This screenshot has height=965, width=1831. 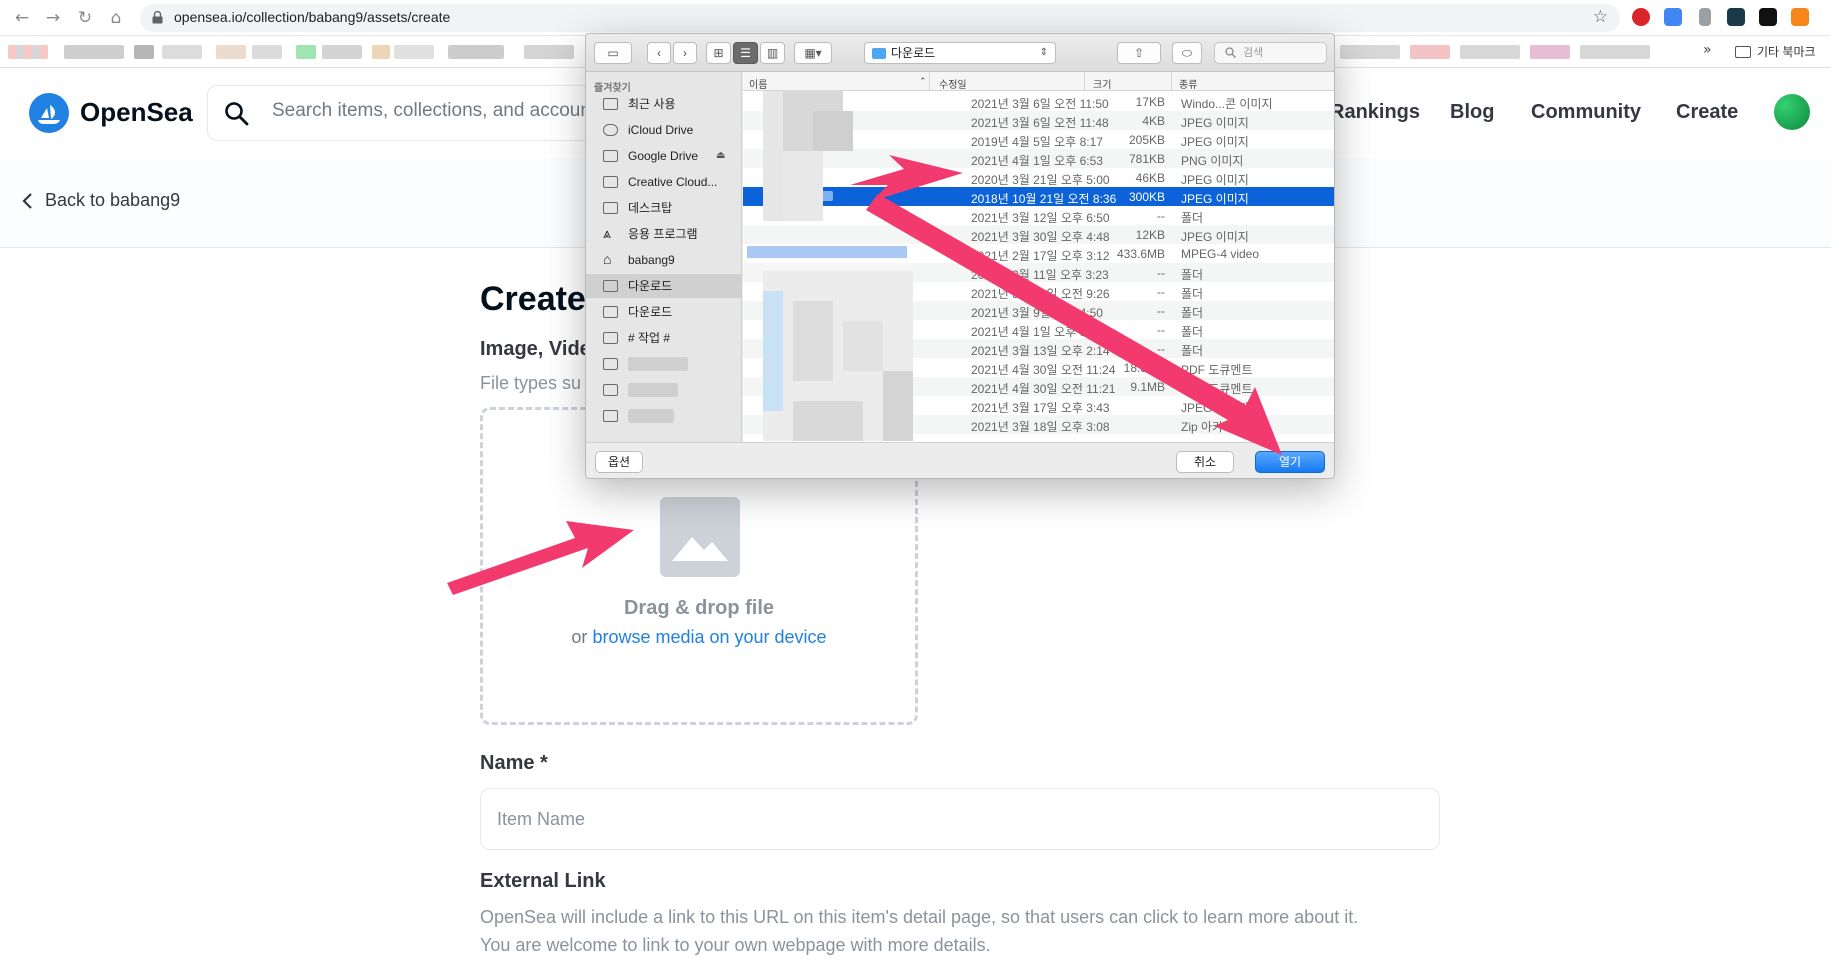 I want to click on search-input, so click(x=442, y=111).